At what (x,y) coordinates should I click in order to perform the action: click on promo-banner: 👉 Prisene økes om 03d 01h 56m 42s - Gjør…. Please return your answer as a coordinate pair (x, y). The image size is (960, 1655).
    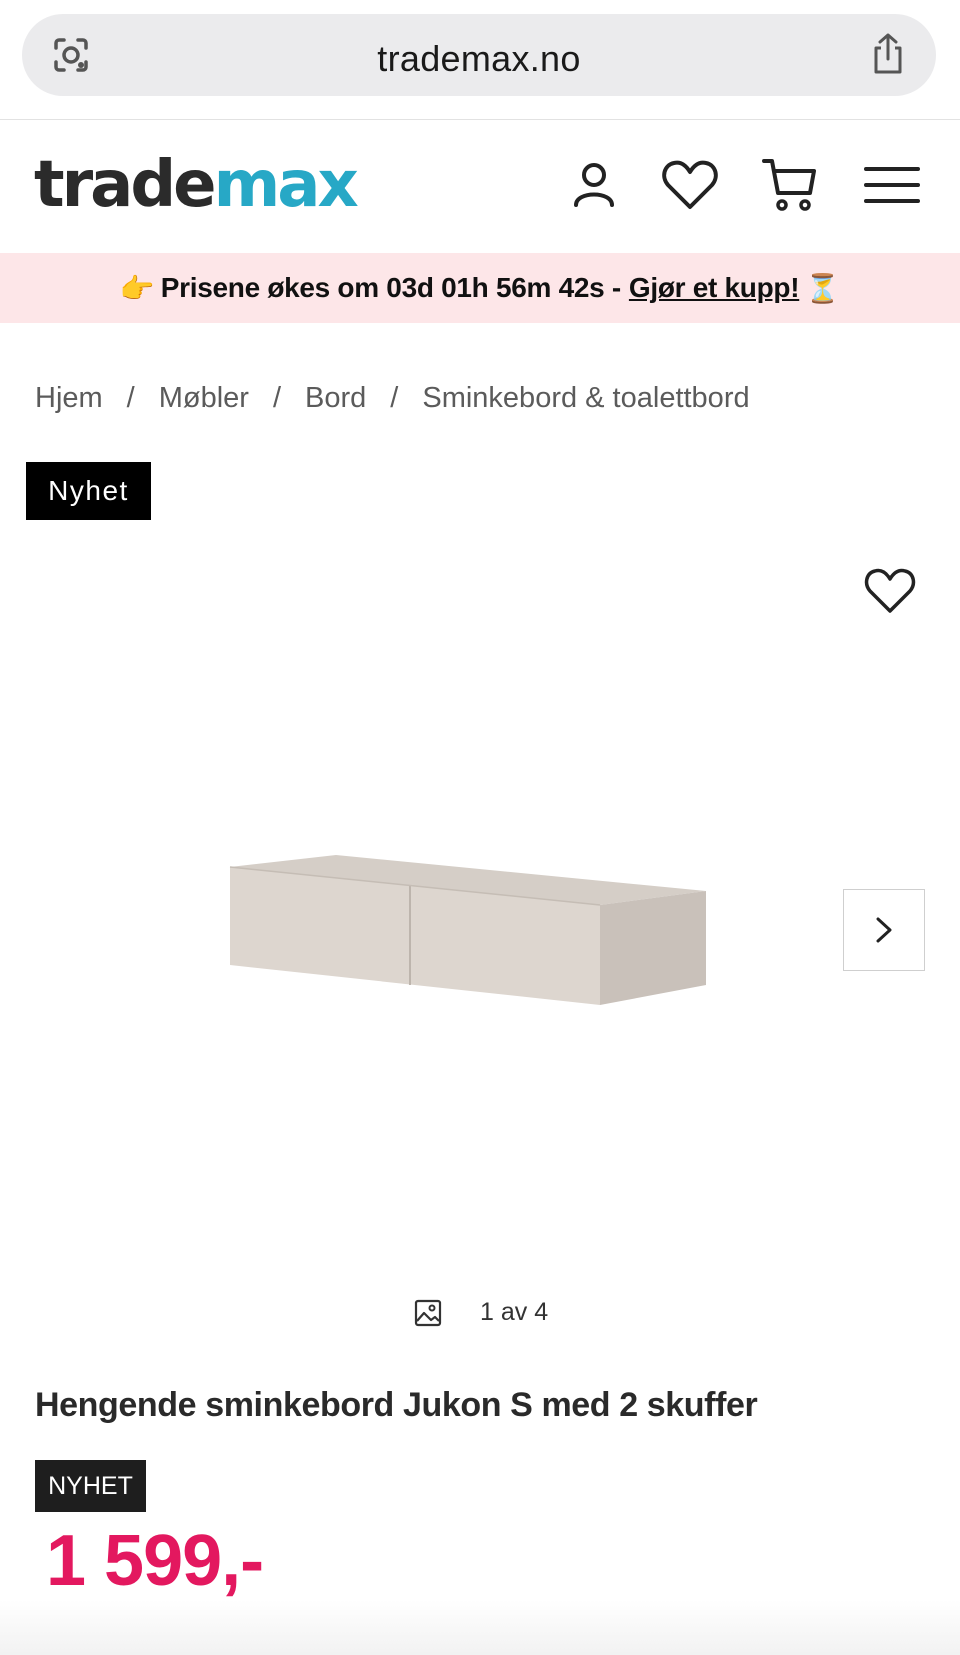
    Looking at the image, I should click on (480, 288).